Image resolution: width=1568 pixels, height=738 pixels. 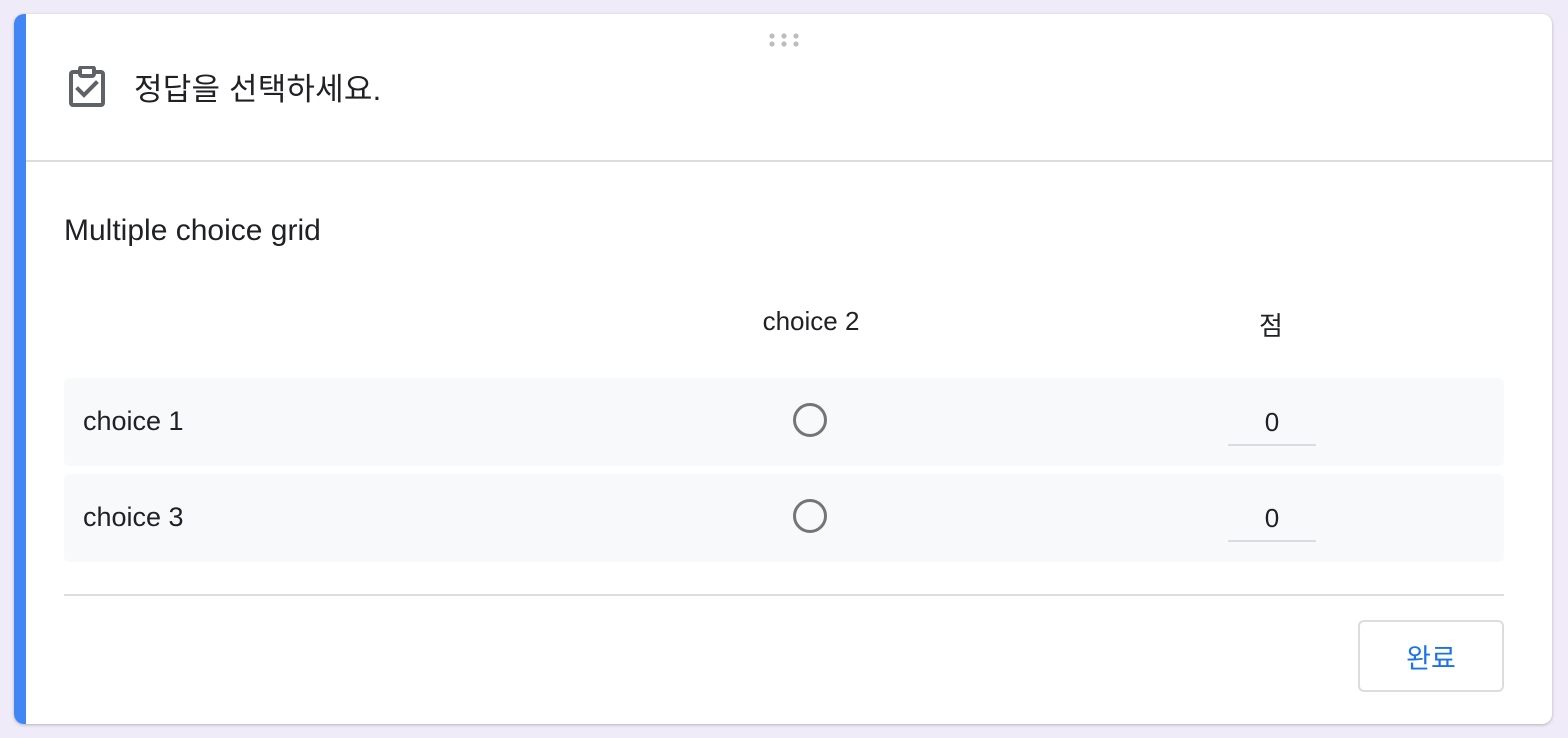 I want to click on column-header-choice: choice 2, so click(x=811, y=321).